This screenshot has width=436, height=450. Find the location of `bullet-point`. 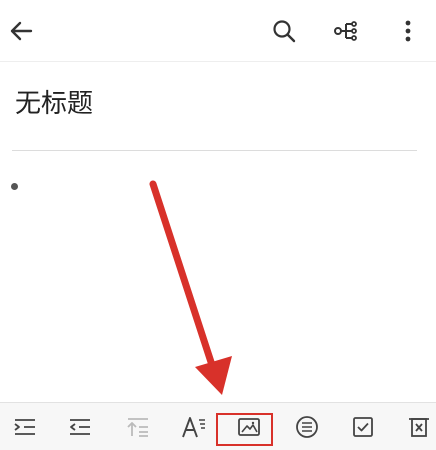

bullet-point is located at coordinates (14, 186).